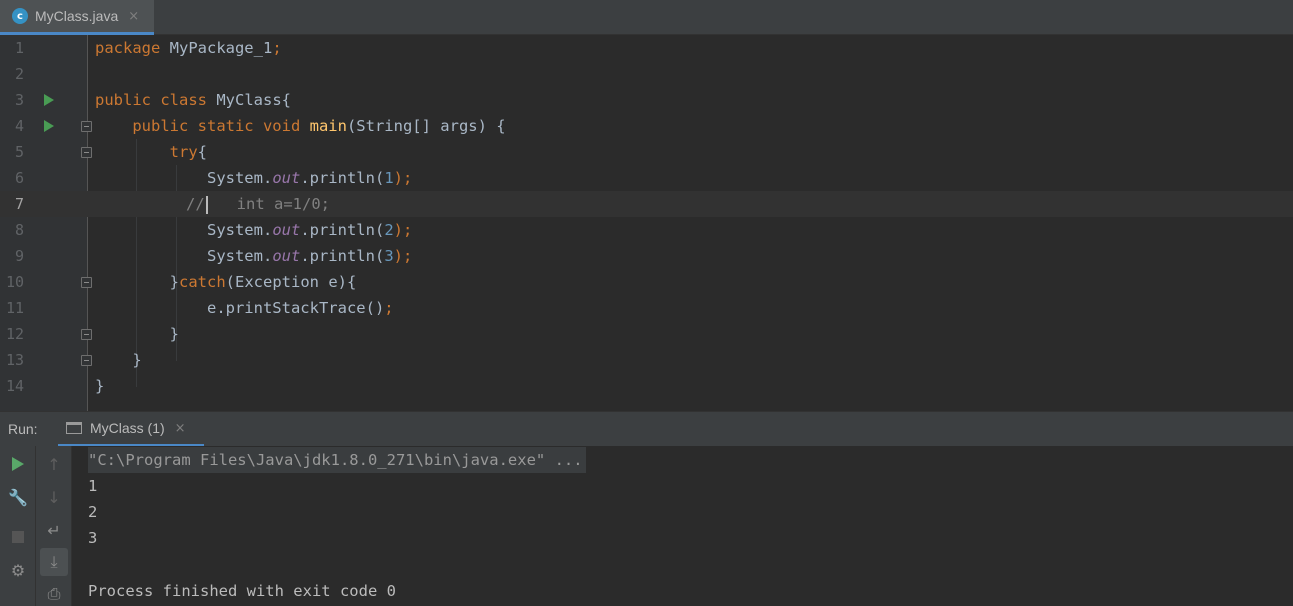 Image resolution: width=1293 pixels, height=606 pixels. What do you see at coordinates (19, 178) in the screenshot?
I see `line-number: 6` at bounding box center [19, 178].